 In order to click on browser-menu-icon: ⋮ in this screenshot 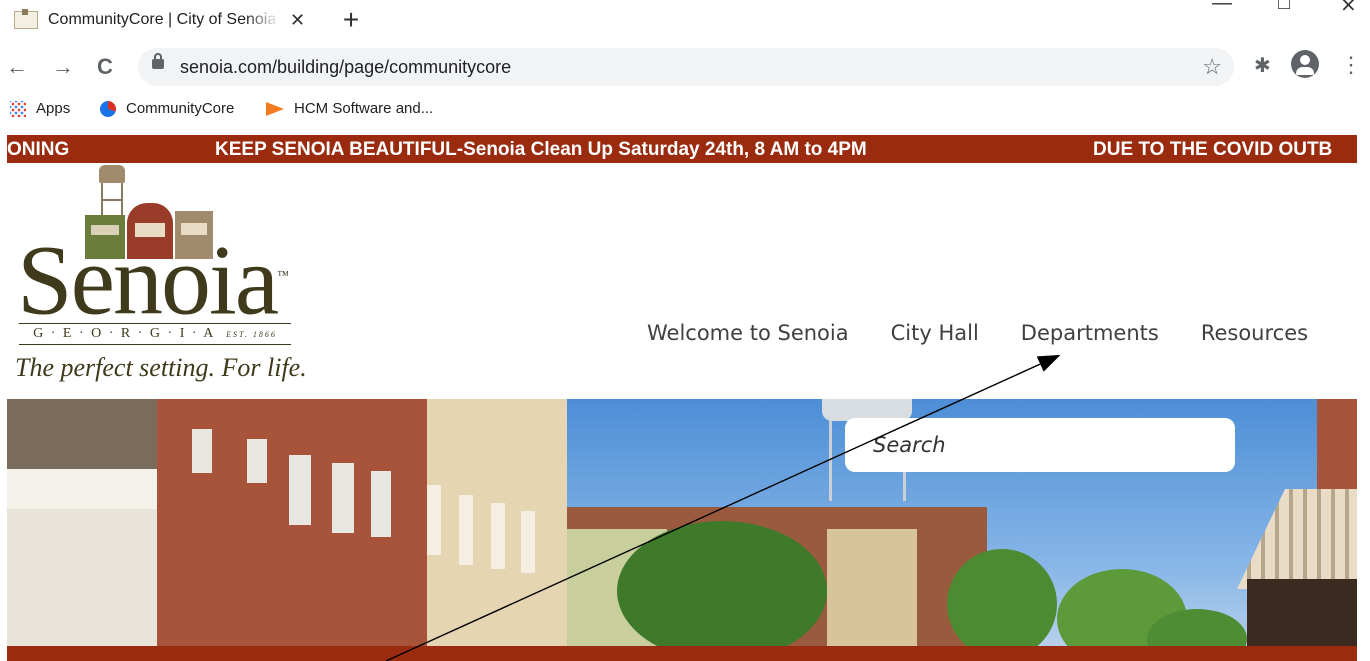, I will do `click(1351, 65)`.